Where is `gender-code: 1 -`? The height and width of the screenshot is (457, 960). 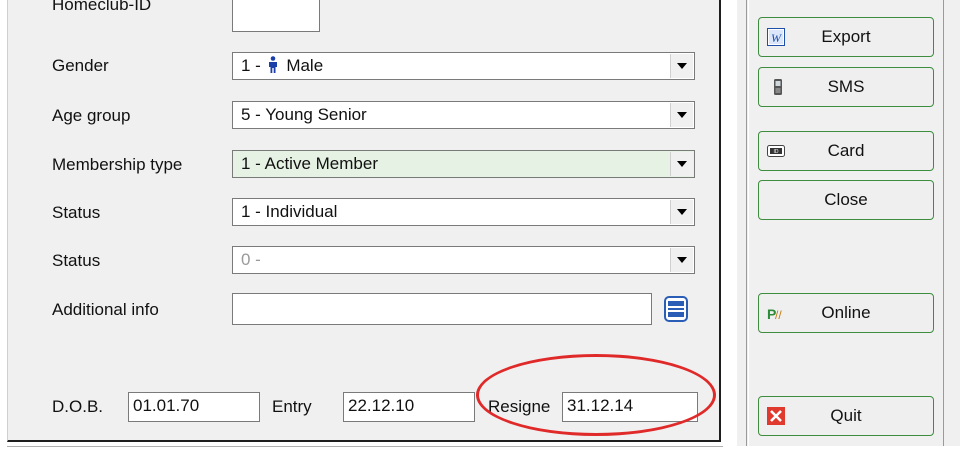
gender-code: 1 - is located at coordinates (251, 65).